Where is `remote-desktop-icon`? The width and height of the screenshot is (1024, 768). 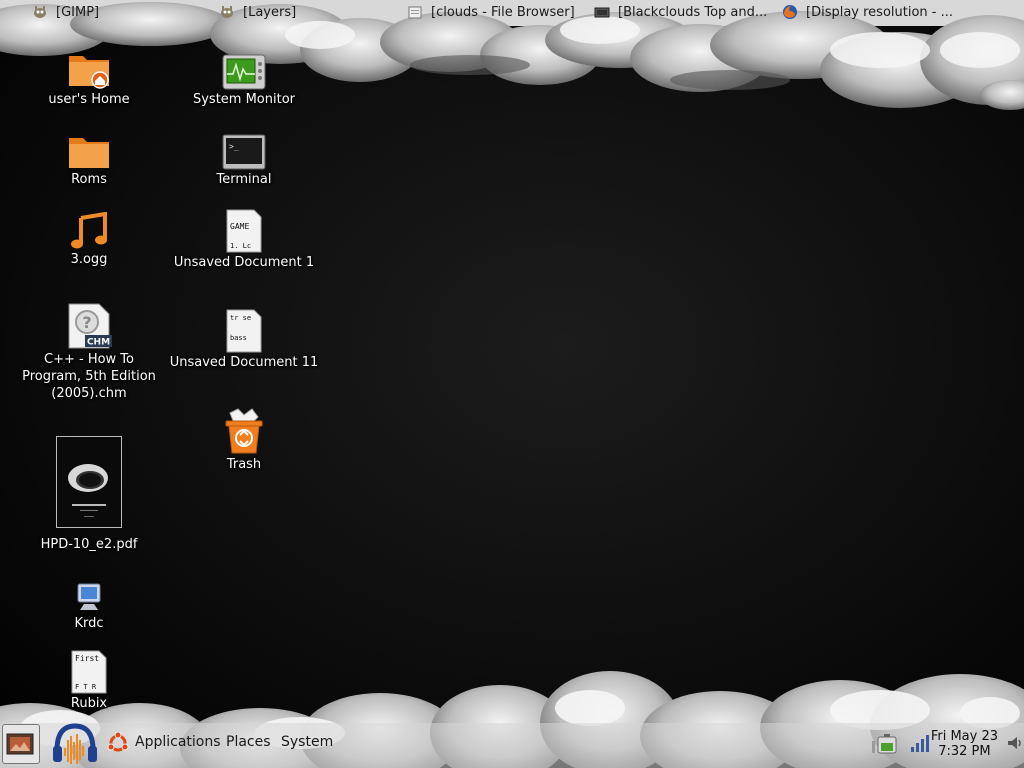
remote-desktop-icon is located at coordinates (89, 596).